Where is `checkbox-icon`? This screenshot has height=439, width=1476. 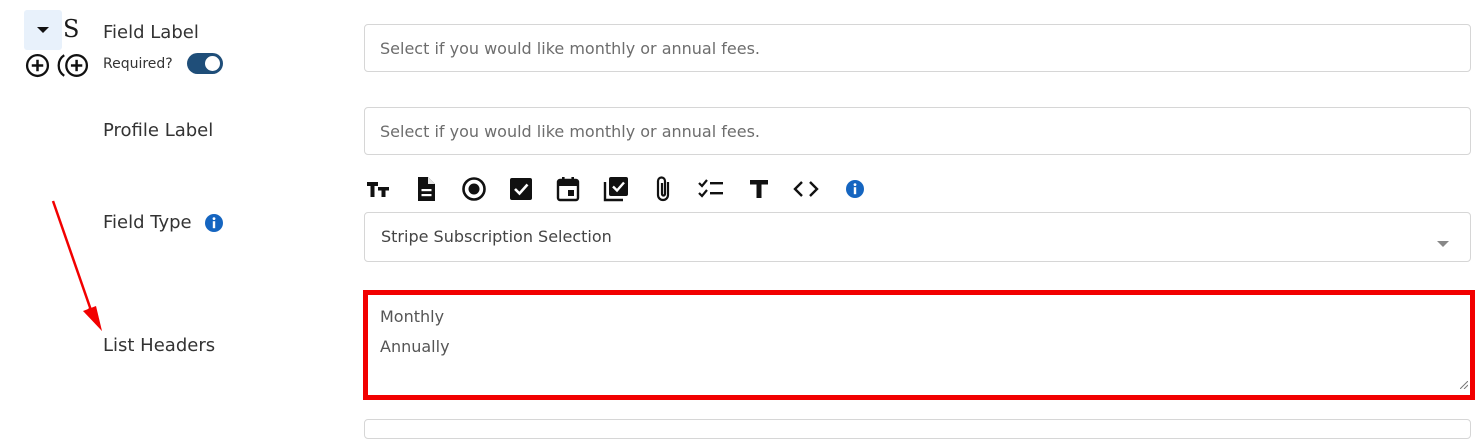 checkbox-icon is located at coordinates (521, 189).